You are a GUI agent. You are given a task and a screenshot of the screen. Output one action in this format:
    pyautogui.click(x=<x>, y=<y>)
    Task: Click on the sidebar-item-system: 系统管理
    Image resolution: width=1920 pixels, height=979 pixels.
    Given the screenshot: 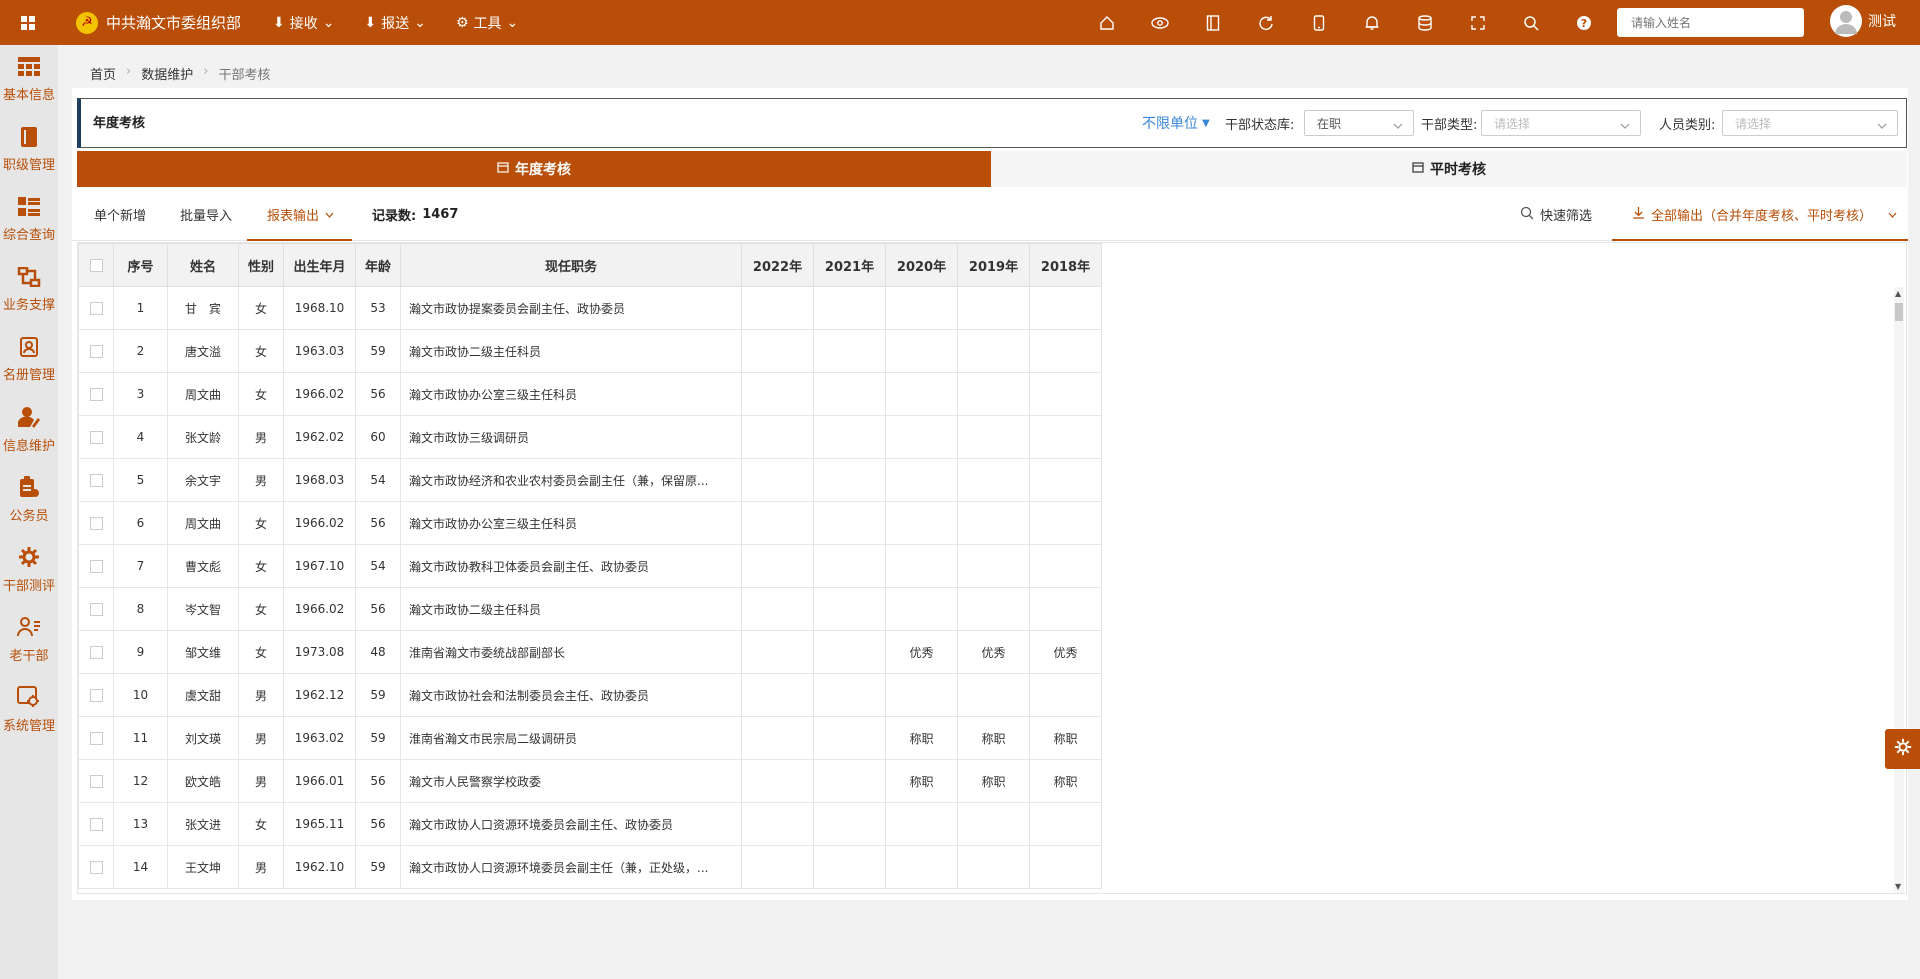 What is the action you would take?
    pyautogui.click(x=29, y=710)
    